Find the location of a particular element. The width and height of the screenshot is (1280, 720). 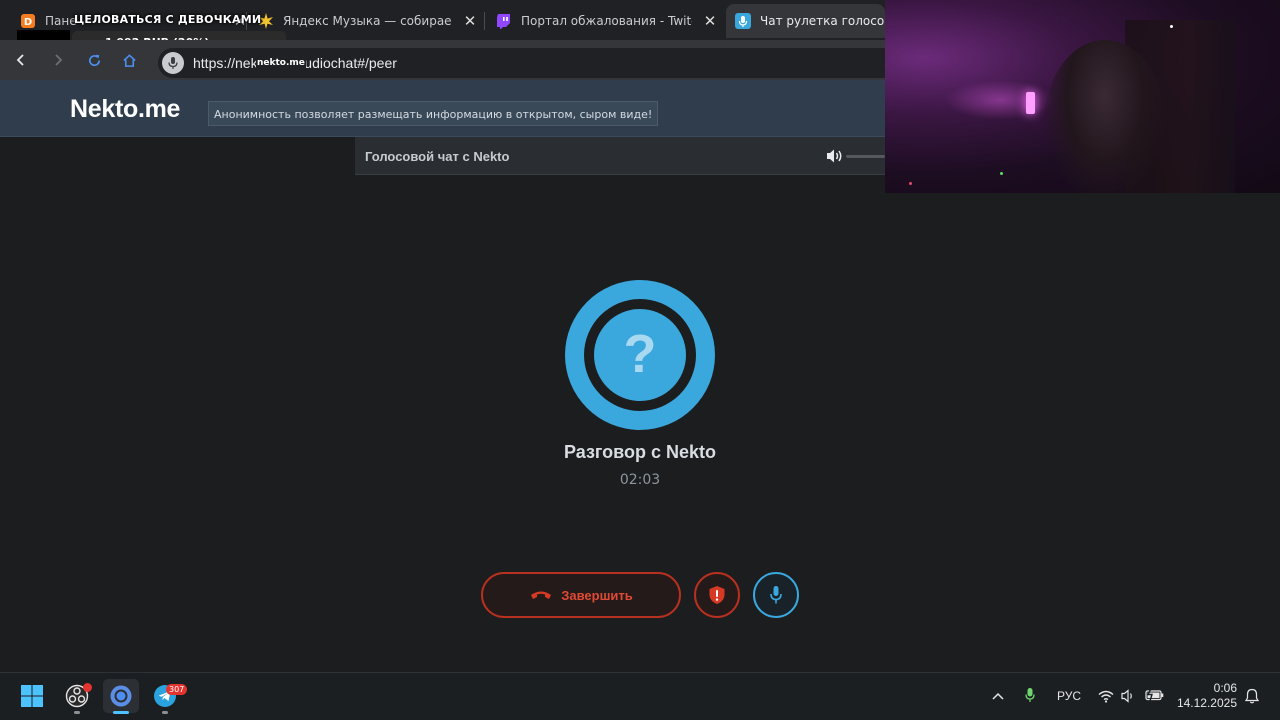

tab-yandex-music: Яндекс Музыка — собираем ✕ is located at coordinates (365, 21).